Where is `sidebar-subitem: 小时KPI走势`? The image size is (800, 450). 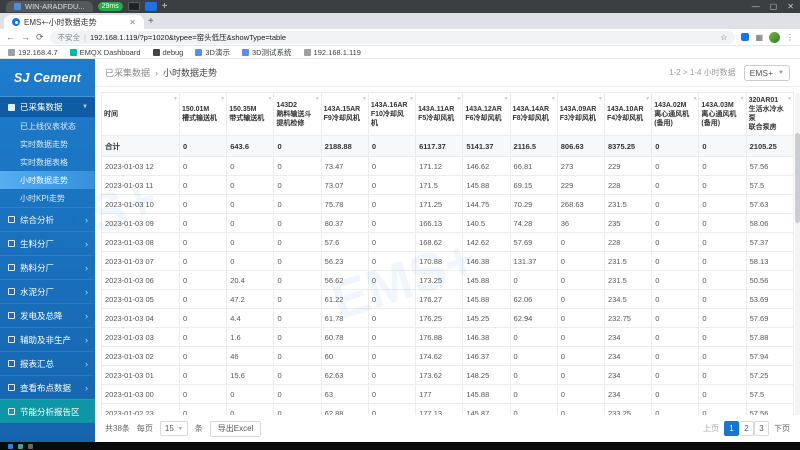 sidebar-subitem: 小时KPI走势 is located at coordinates (47, 198).